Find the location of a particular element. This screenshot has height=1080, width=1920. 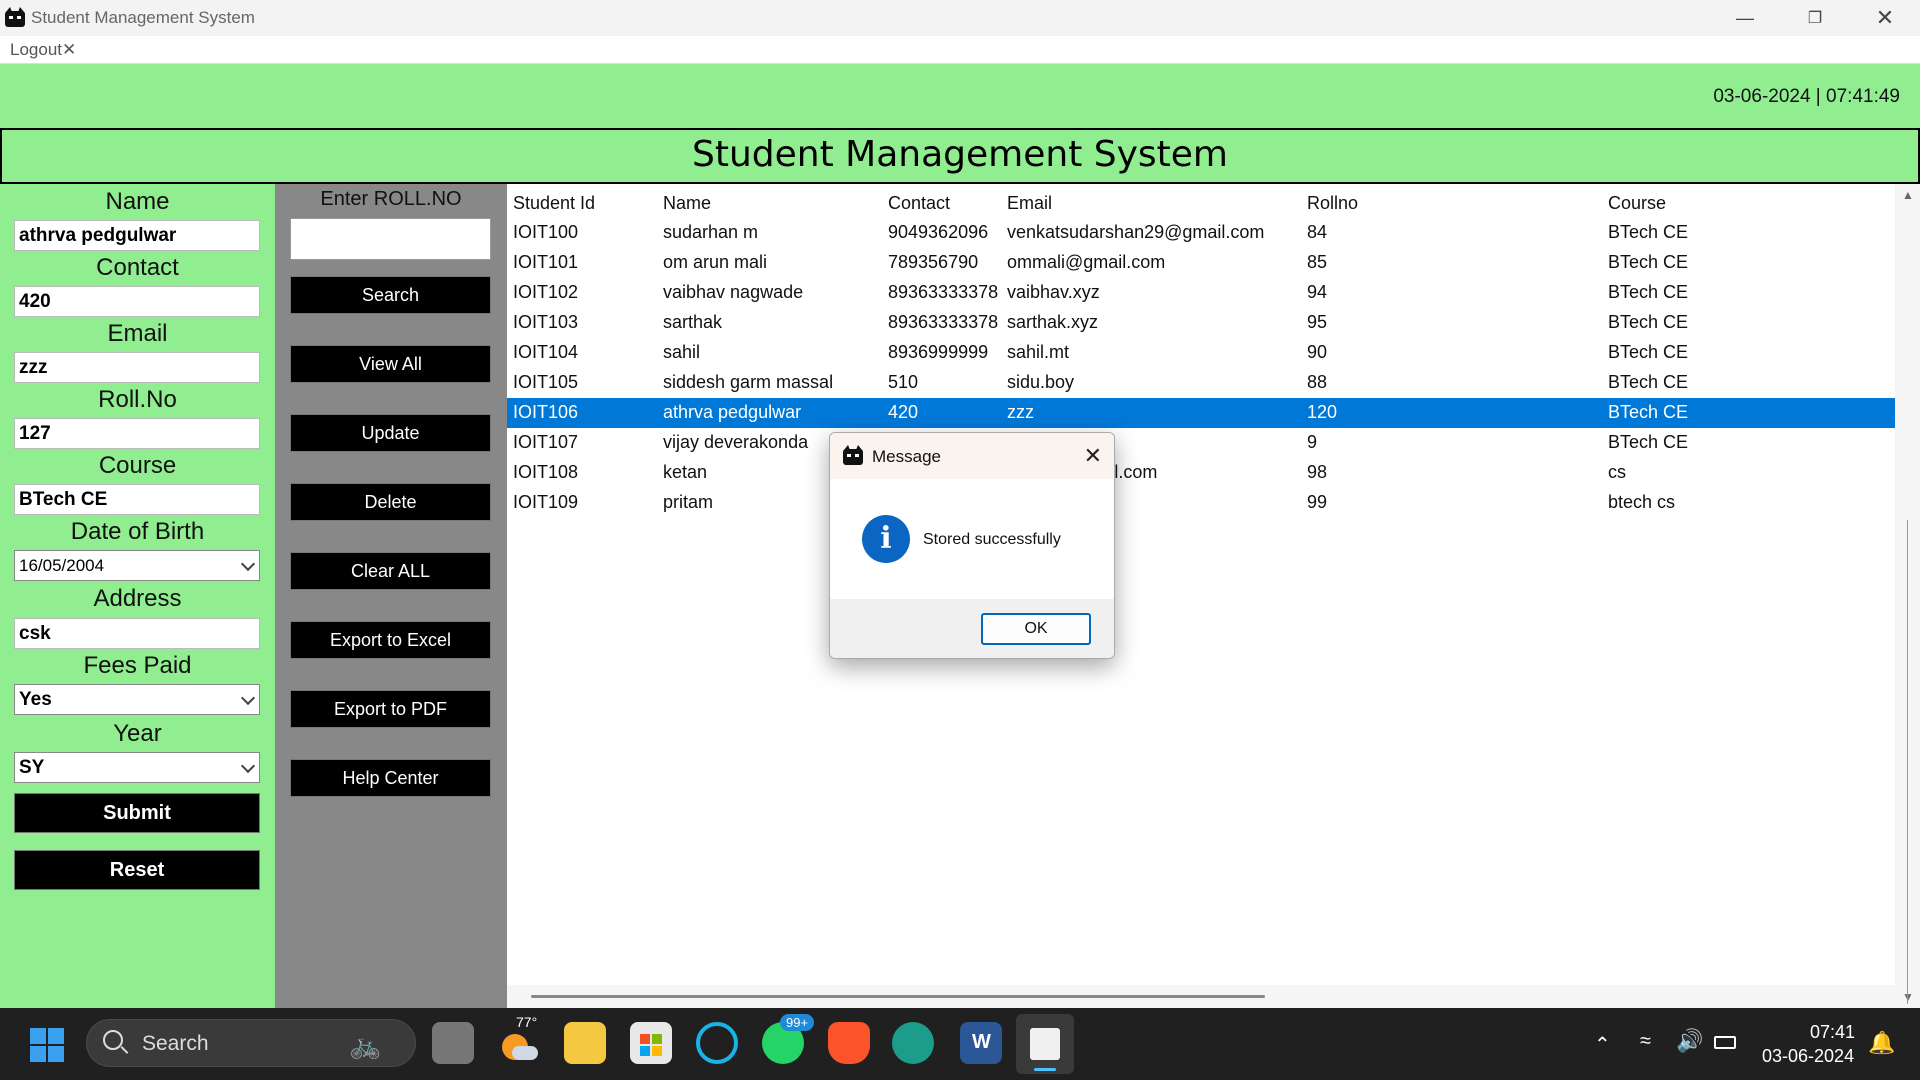

table-cell: 98 is located at coordinates (1317, 472).